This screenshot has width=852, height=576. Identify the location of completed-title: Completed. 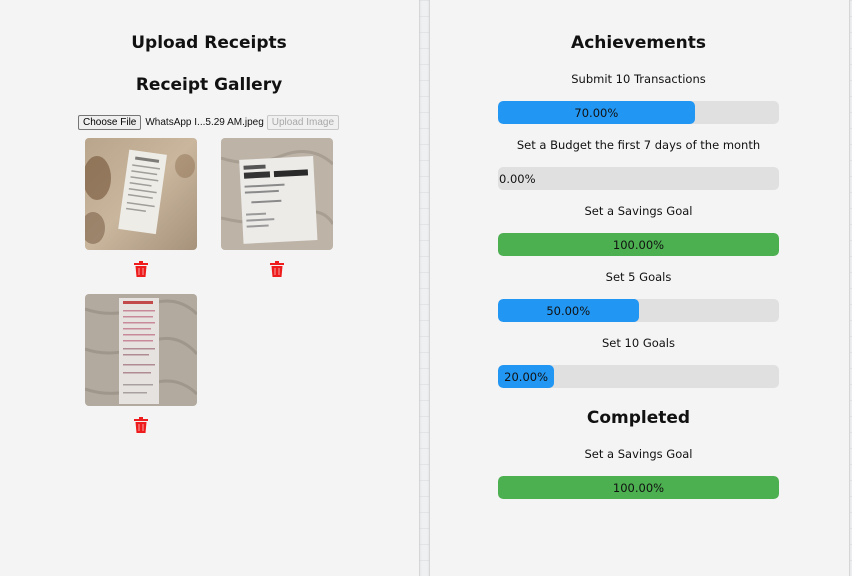
(638, 418).